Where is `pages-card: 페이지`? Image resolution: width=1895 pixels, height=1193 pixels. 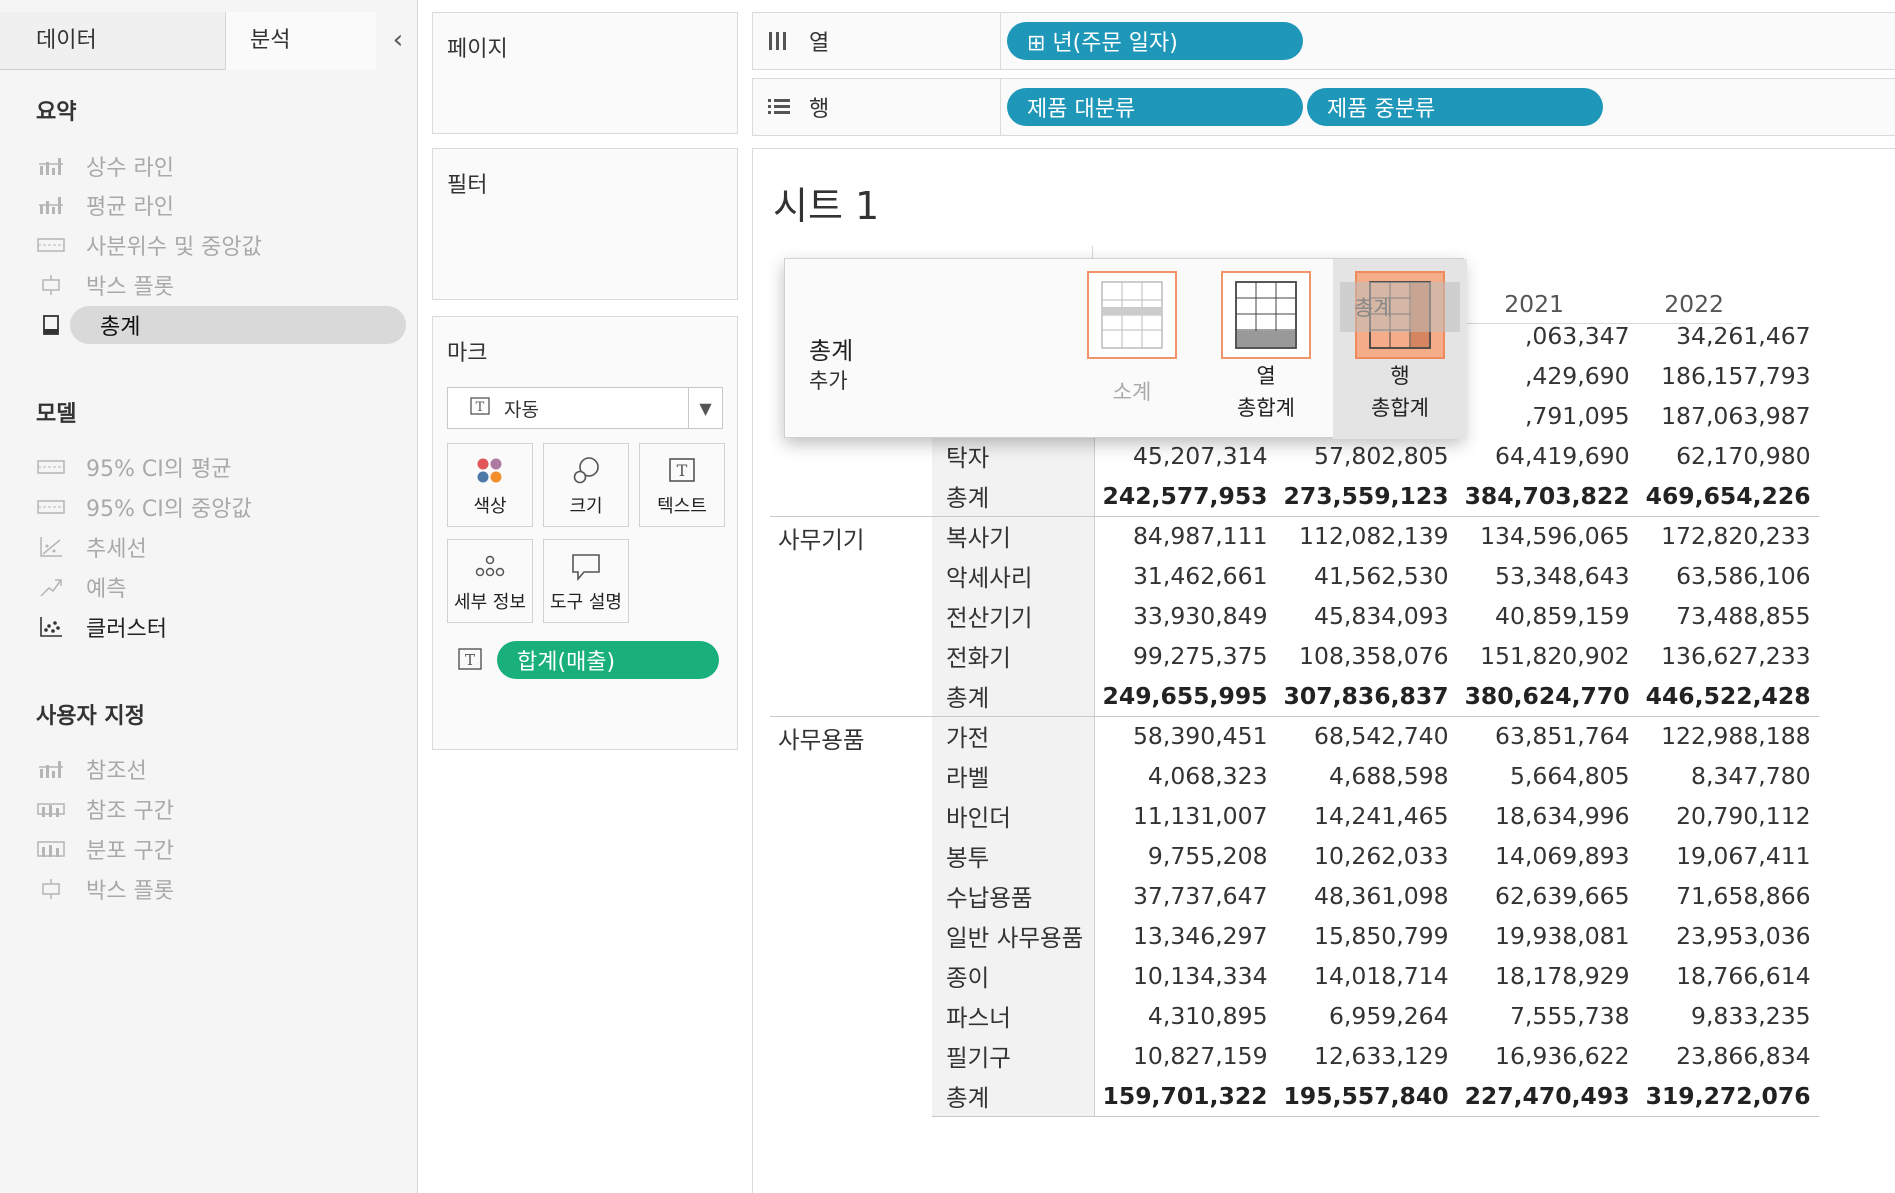 pages-card: 페이지 is located at coordinates (585, 73).